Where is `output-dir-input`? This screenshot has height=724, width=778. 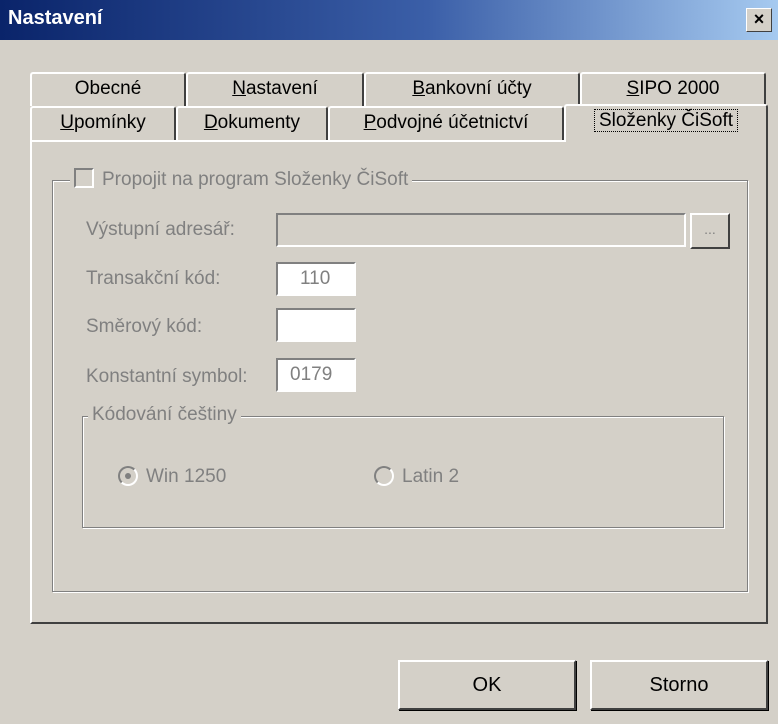 output-dir-input is located at coordinates (481, 230).